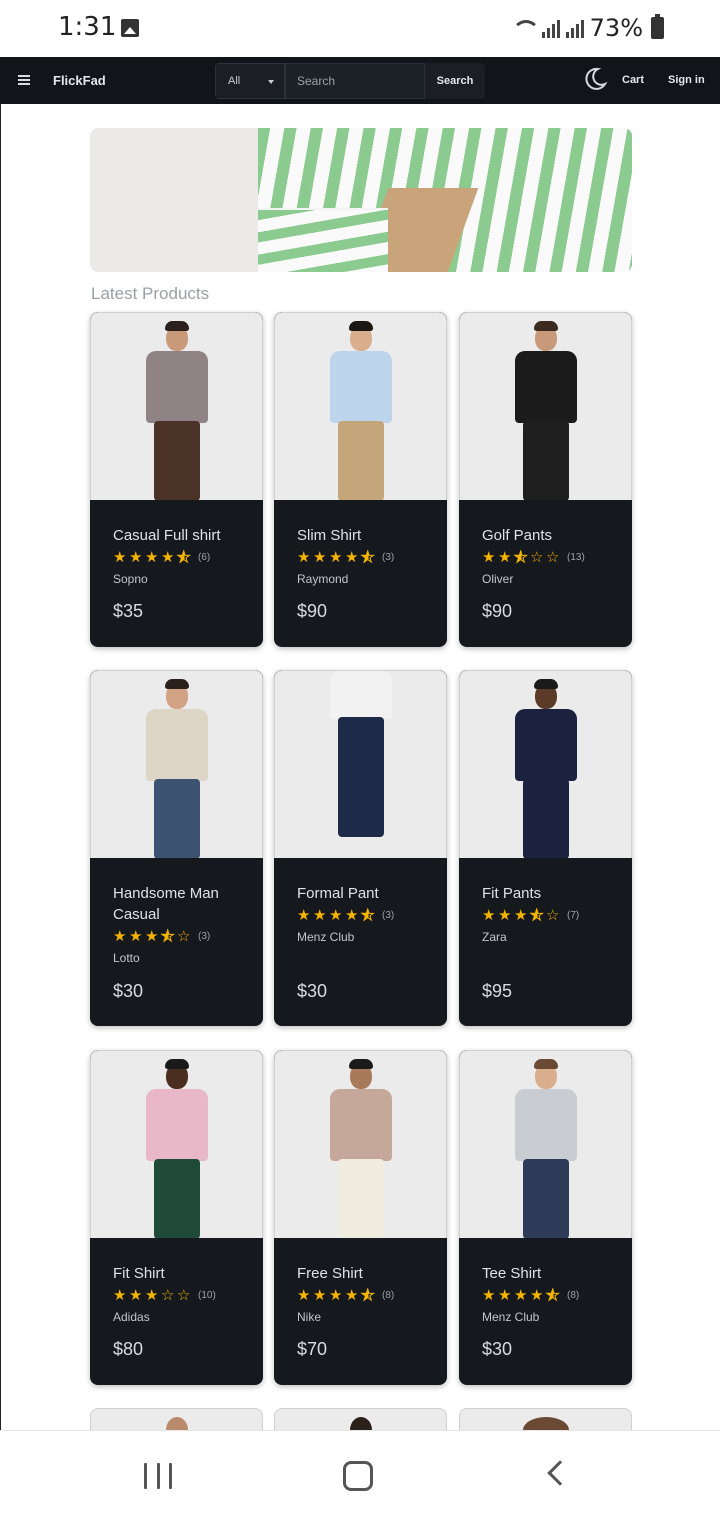 This screenshot has width=720, height=1520. Describe the element at coordinates (497, 611) in the screenshot. I see `product-price: $90` at that location.